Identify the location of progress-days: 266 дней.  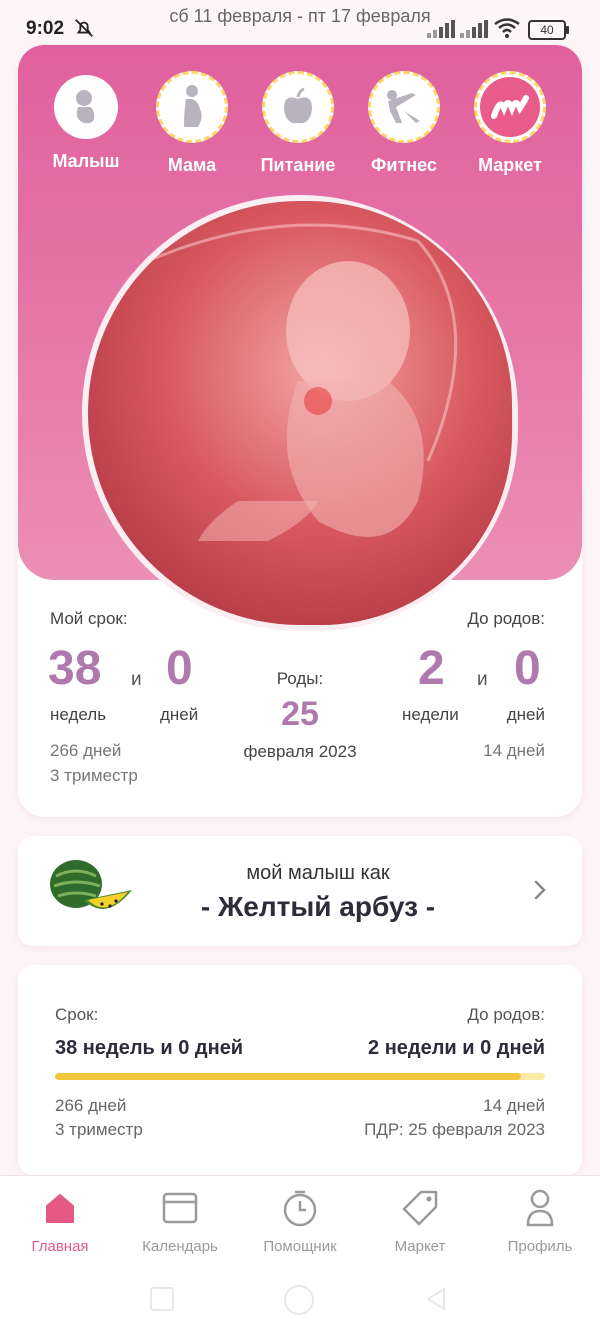
(91, 1105).